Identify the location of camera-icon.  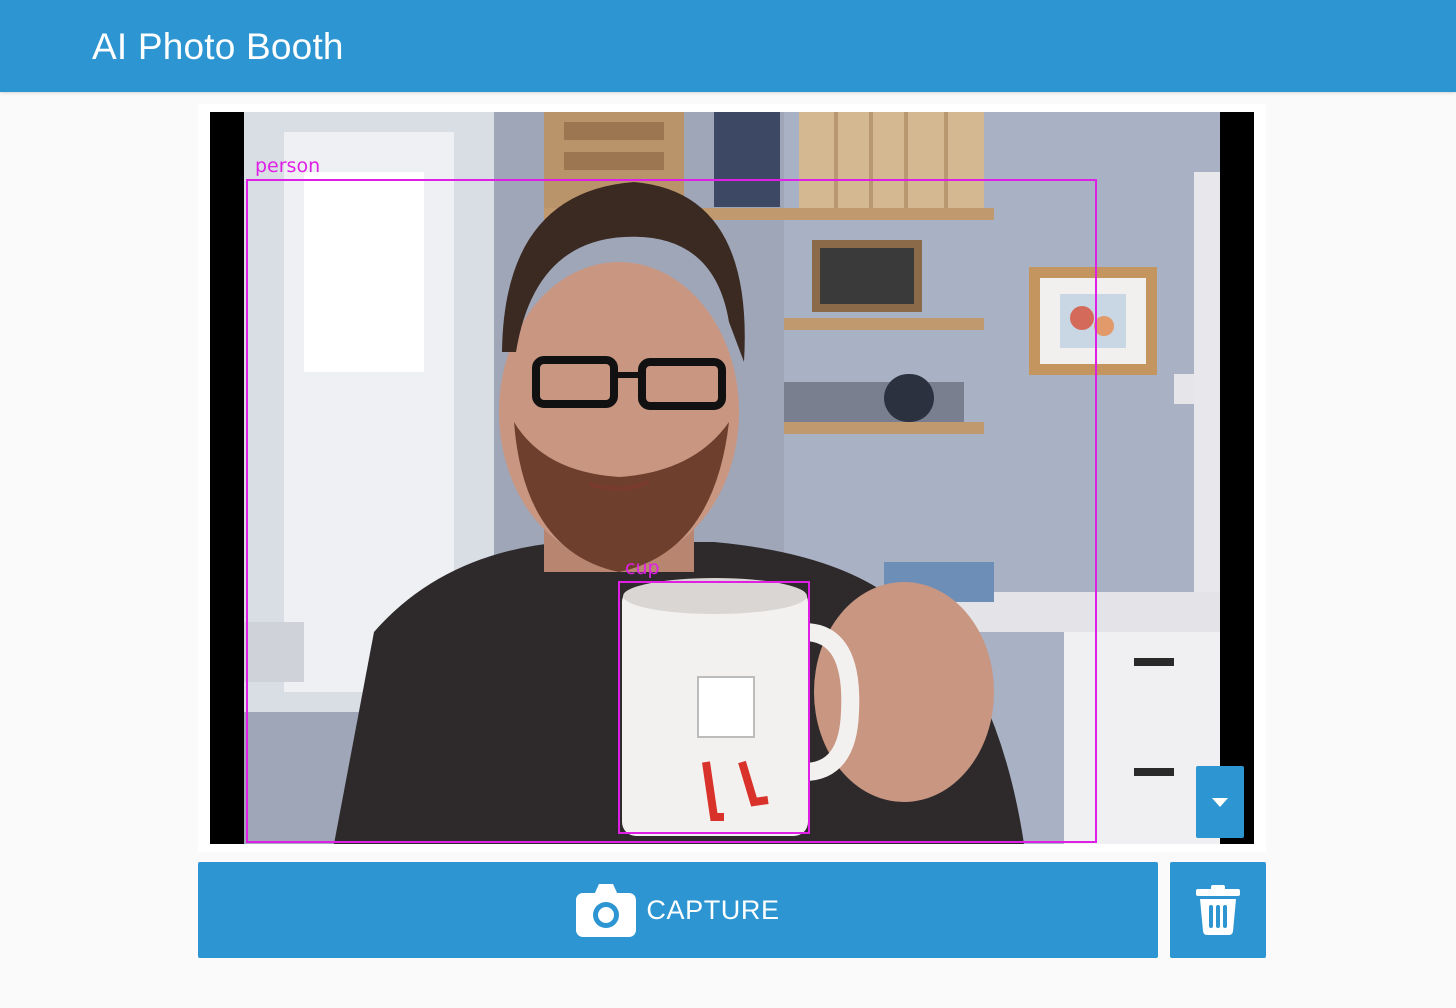
(606, 910).